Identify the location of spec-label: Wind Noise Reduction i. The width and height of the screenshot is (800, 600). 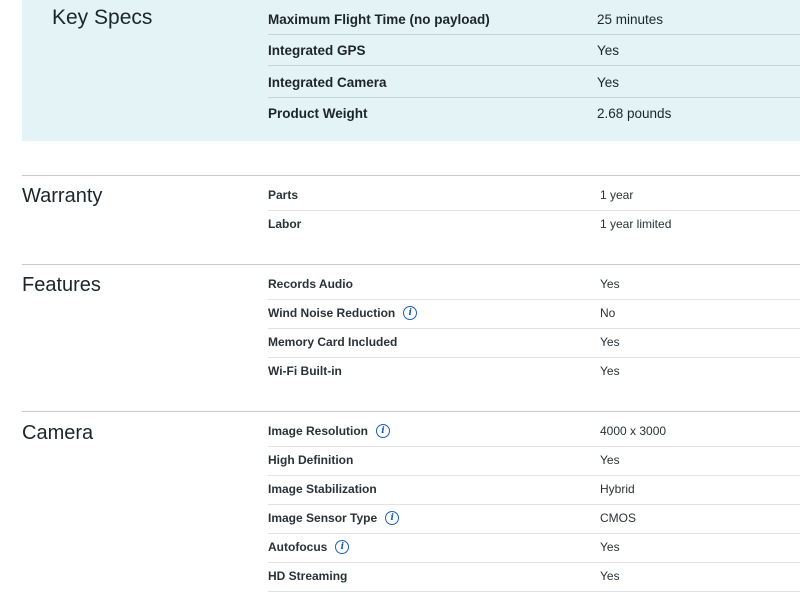
(343, 313).